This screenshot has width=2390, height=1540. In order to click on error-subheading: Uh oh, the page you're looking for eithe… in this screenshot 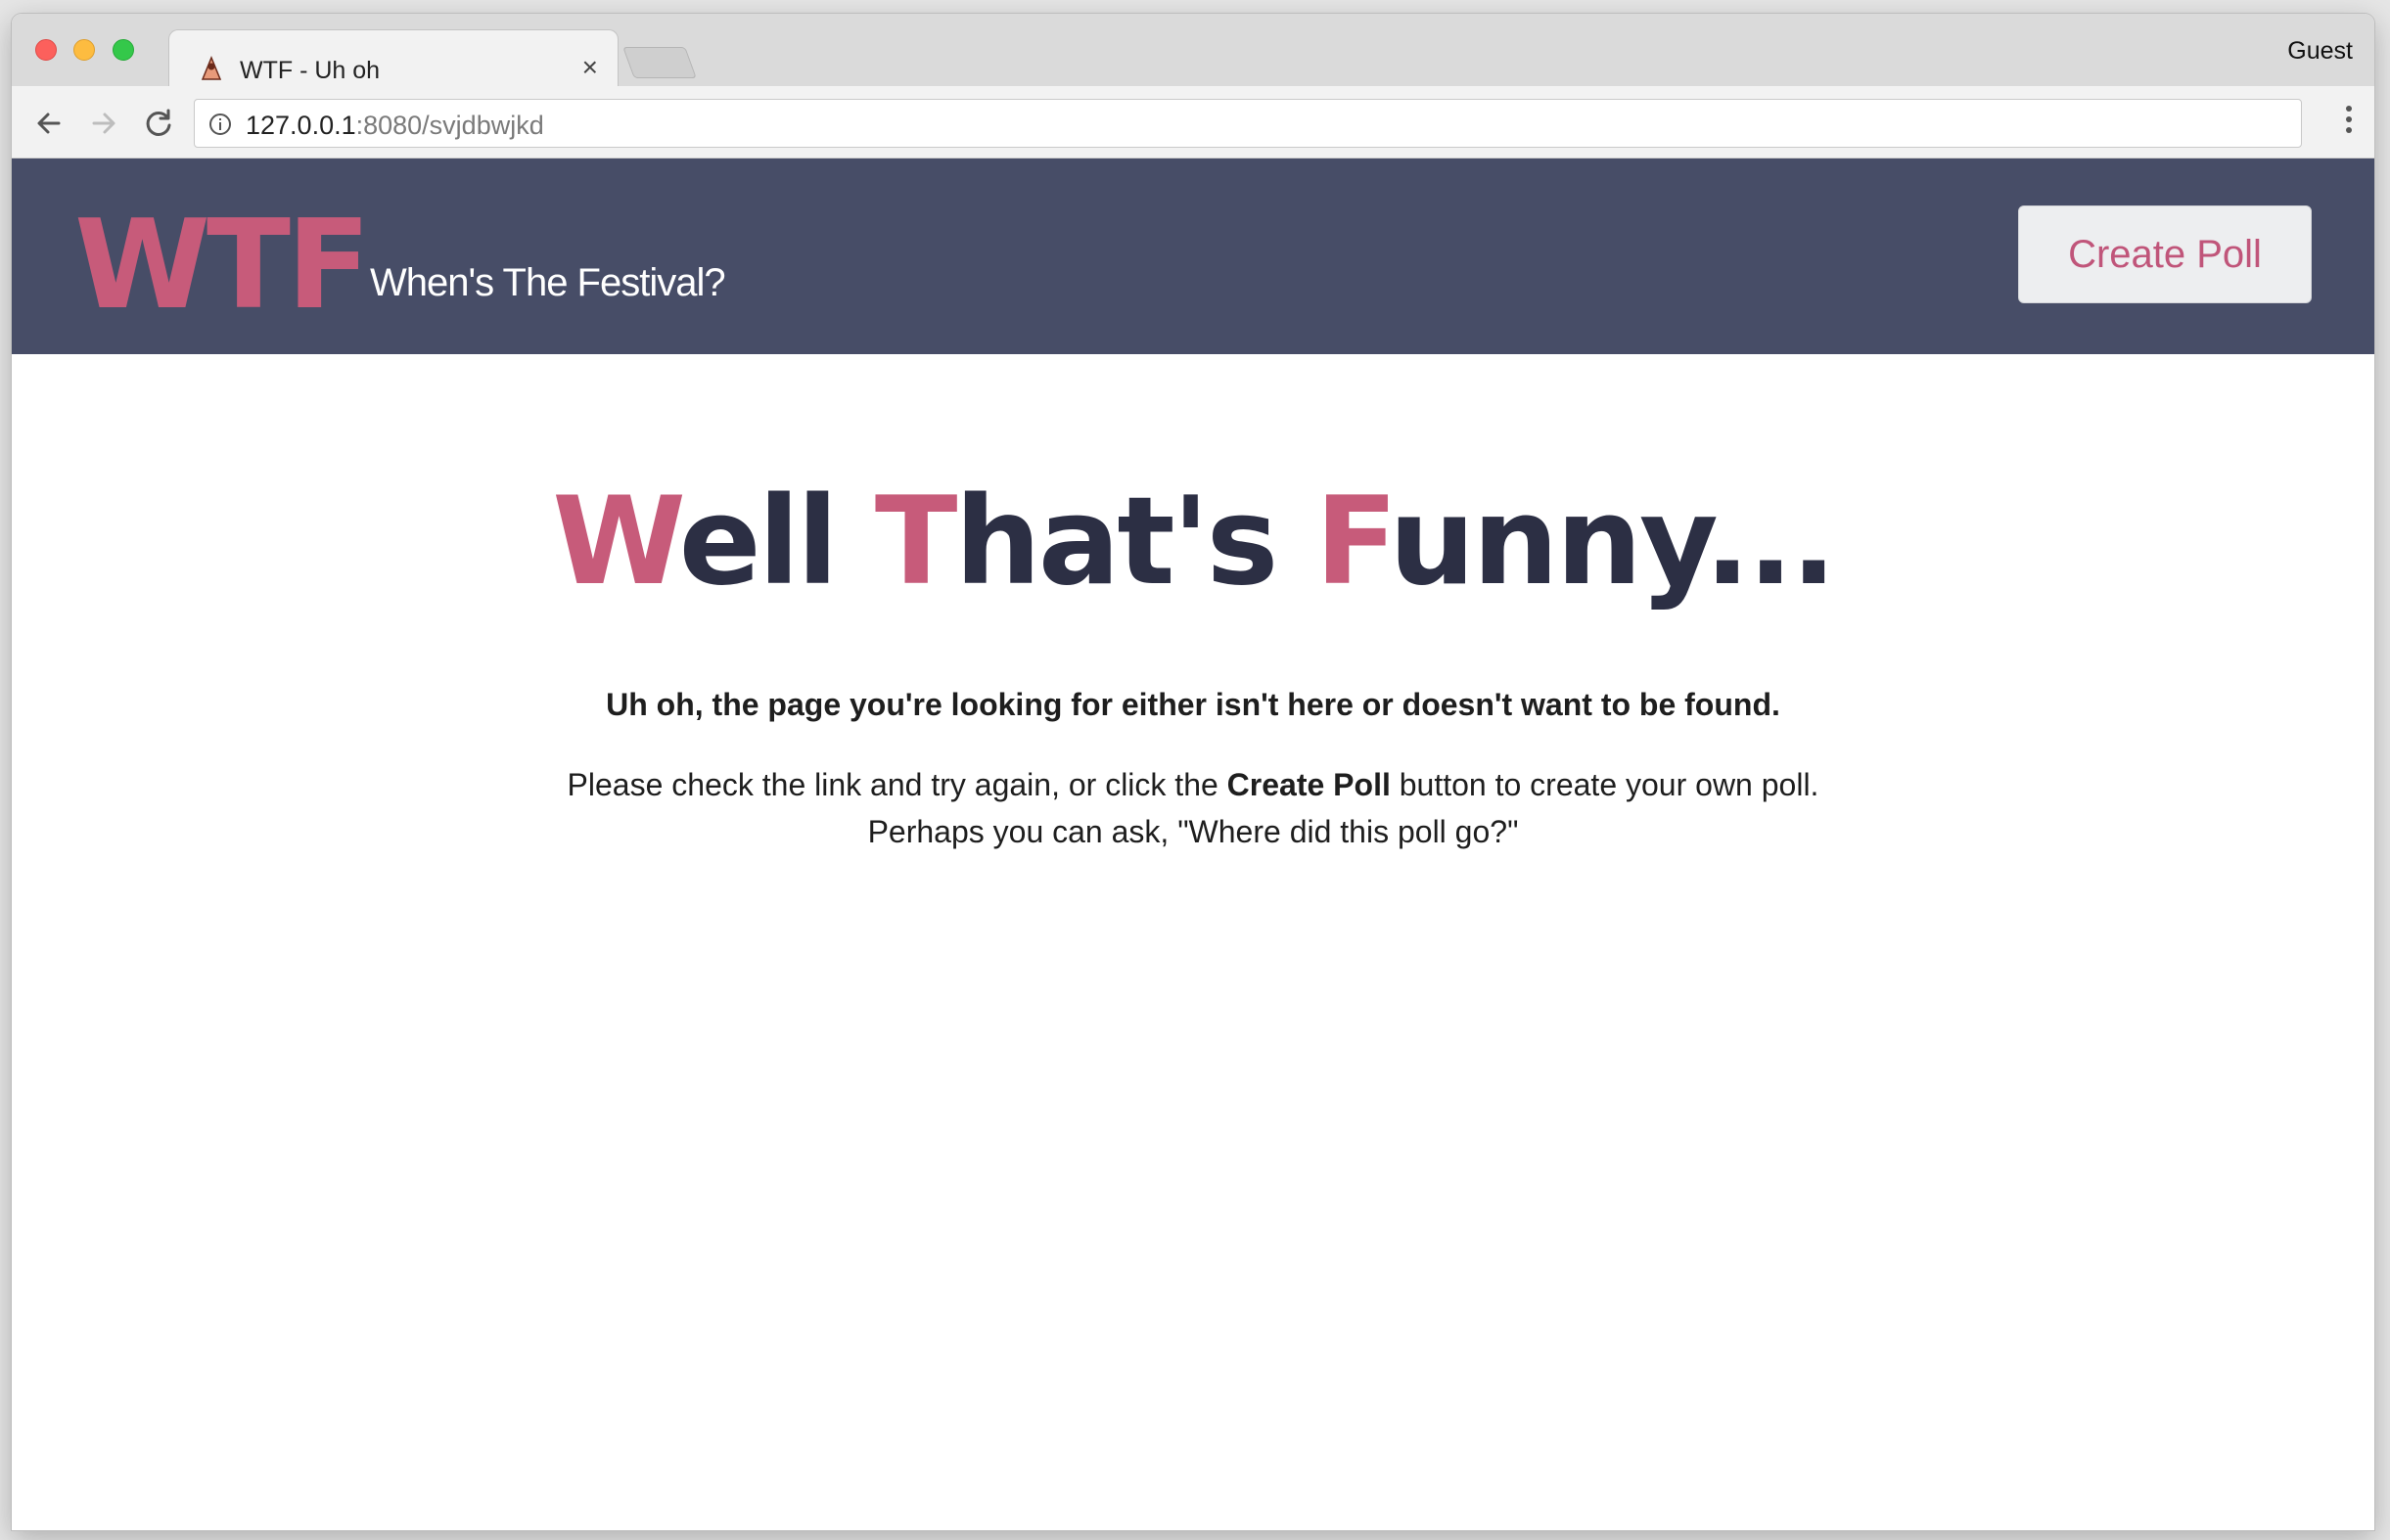, I will do `click(1193, 704)`.